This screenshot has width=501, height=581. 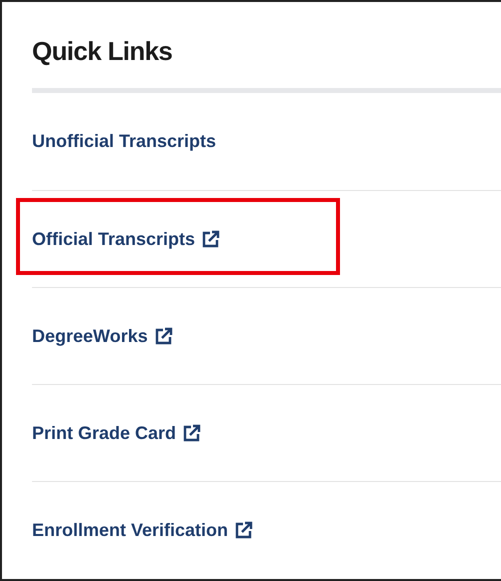 I want to click on quick-link: Unofficial Transcripts, so click(x=124, y=141).